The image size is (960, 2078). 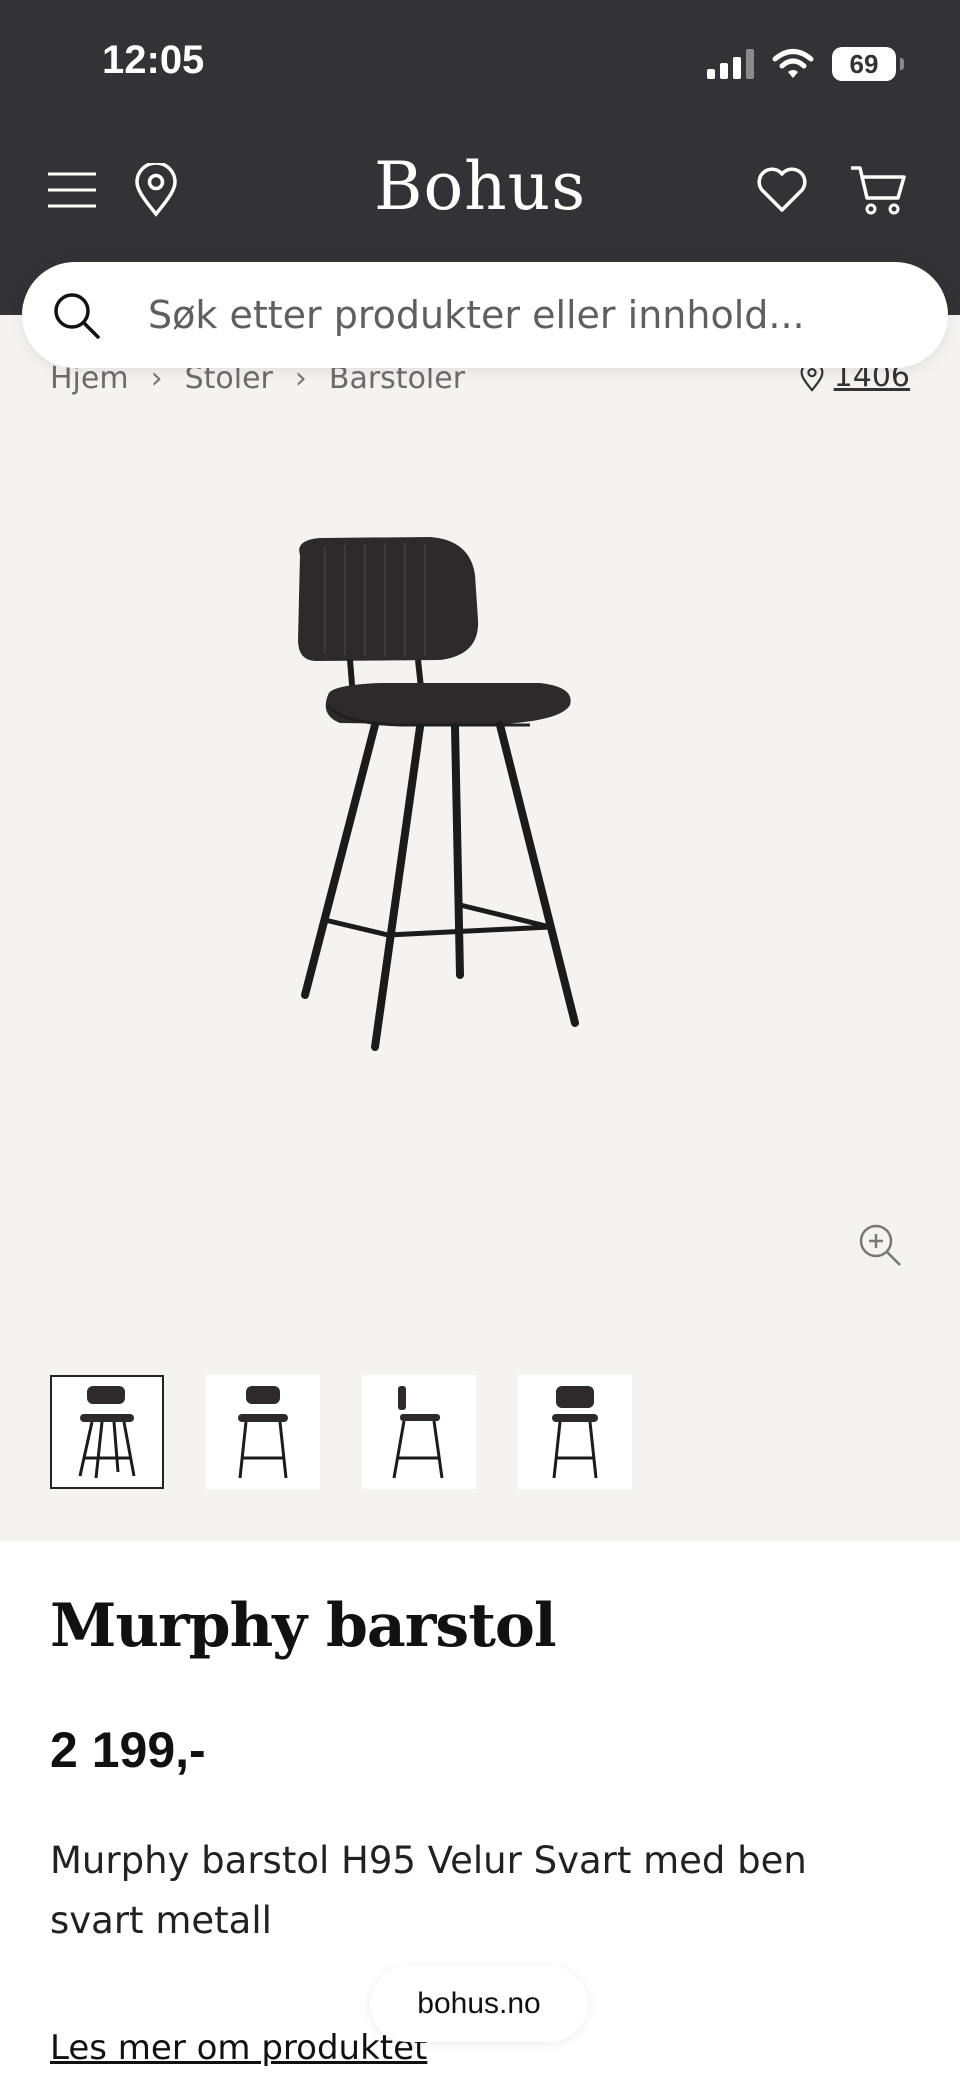 I want to click on search-icon, so click(x=76, y=315).